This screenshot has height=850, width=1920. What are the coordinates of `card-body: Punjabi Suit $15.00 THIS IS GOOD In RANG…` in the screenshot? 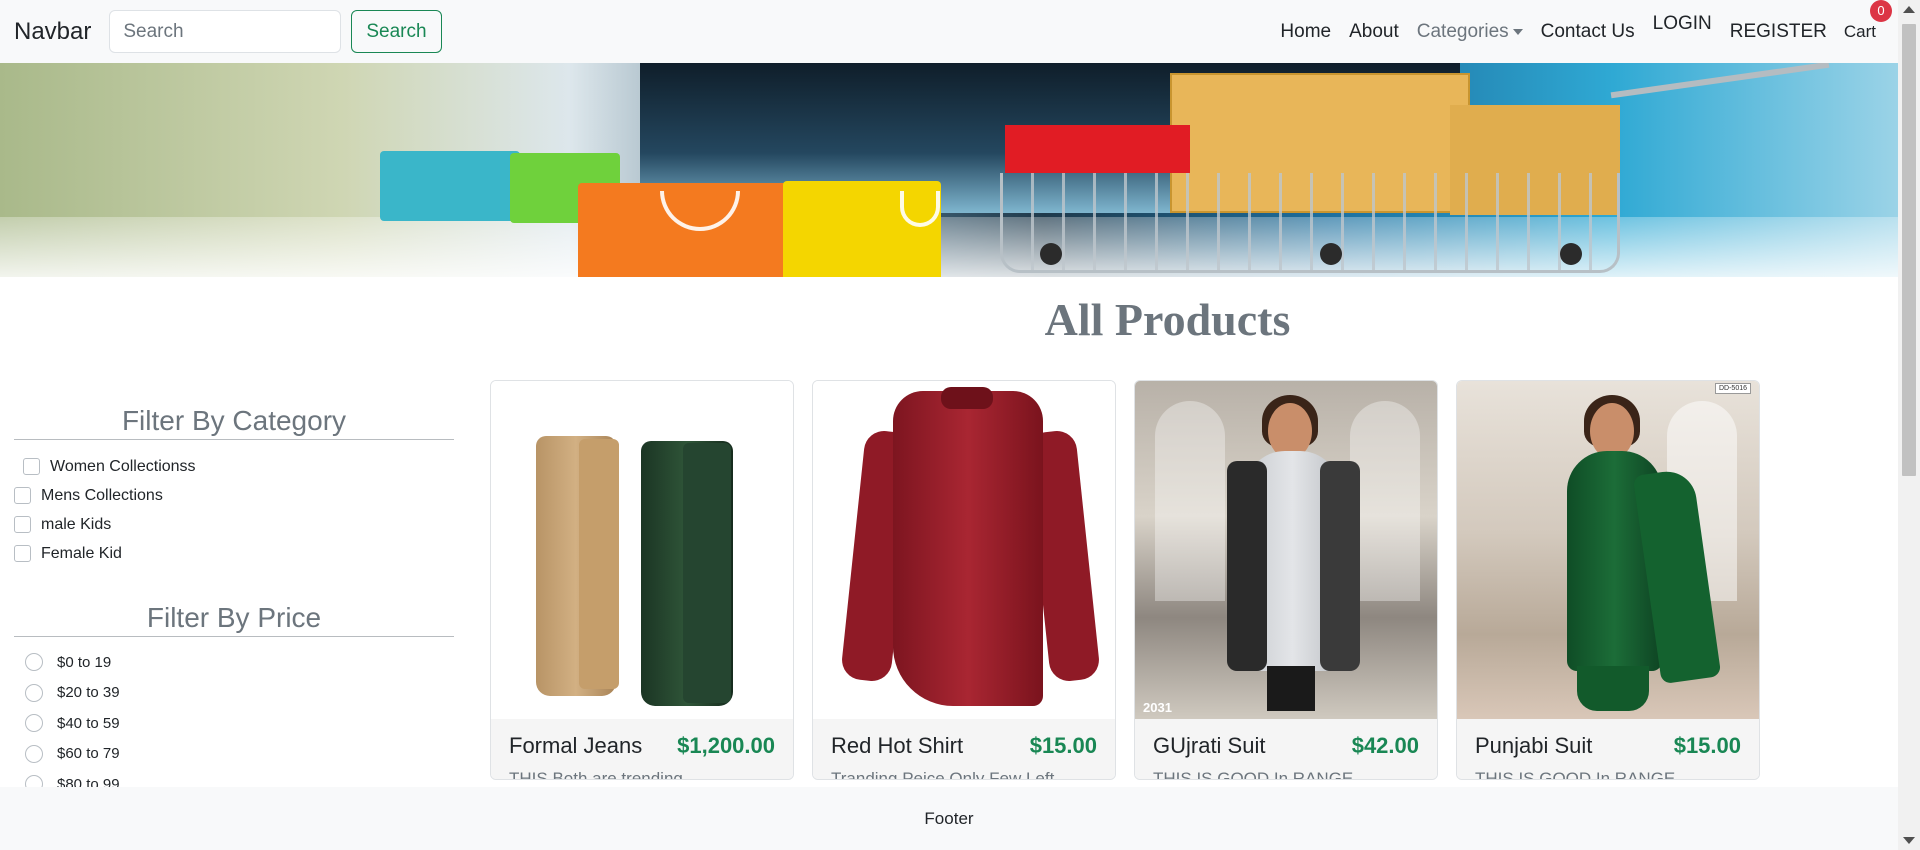 It's located at (1608, 749).